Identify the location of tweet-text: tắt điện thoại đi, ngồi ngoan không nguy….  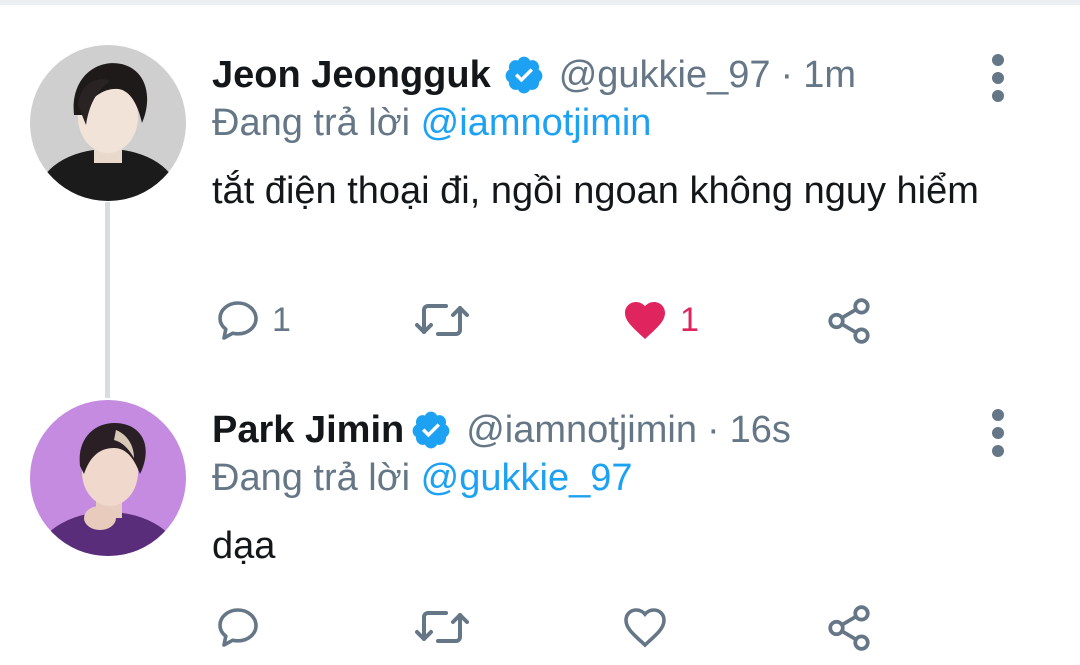
(595, 191).